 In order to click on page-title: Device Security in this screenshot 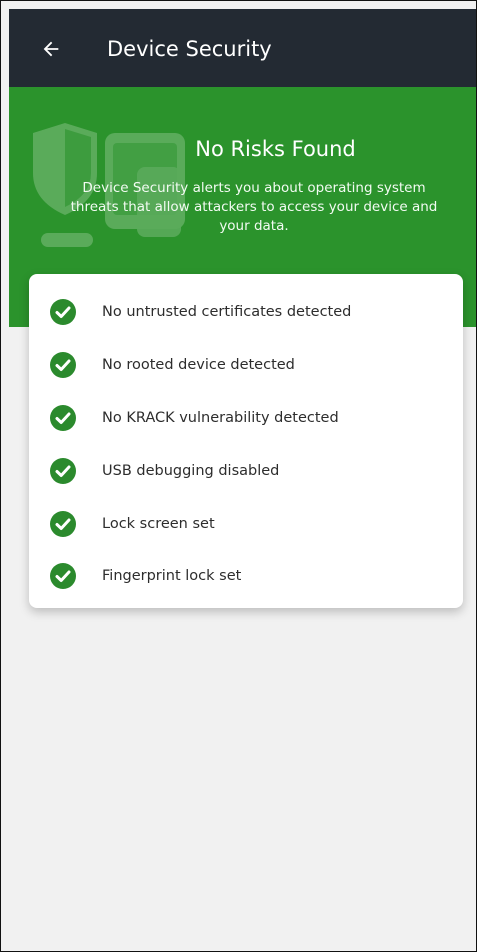, I will do `click(189, 49)`.